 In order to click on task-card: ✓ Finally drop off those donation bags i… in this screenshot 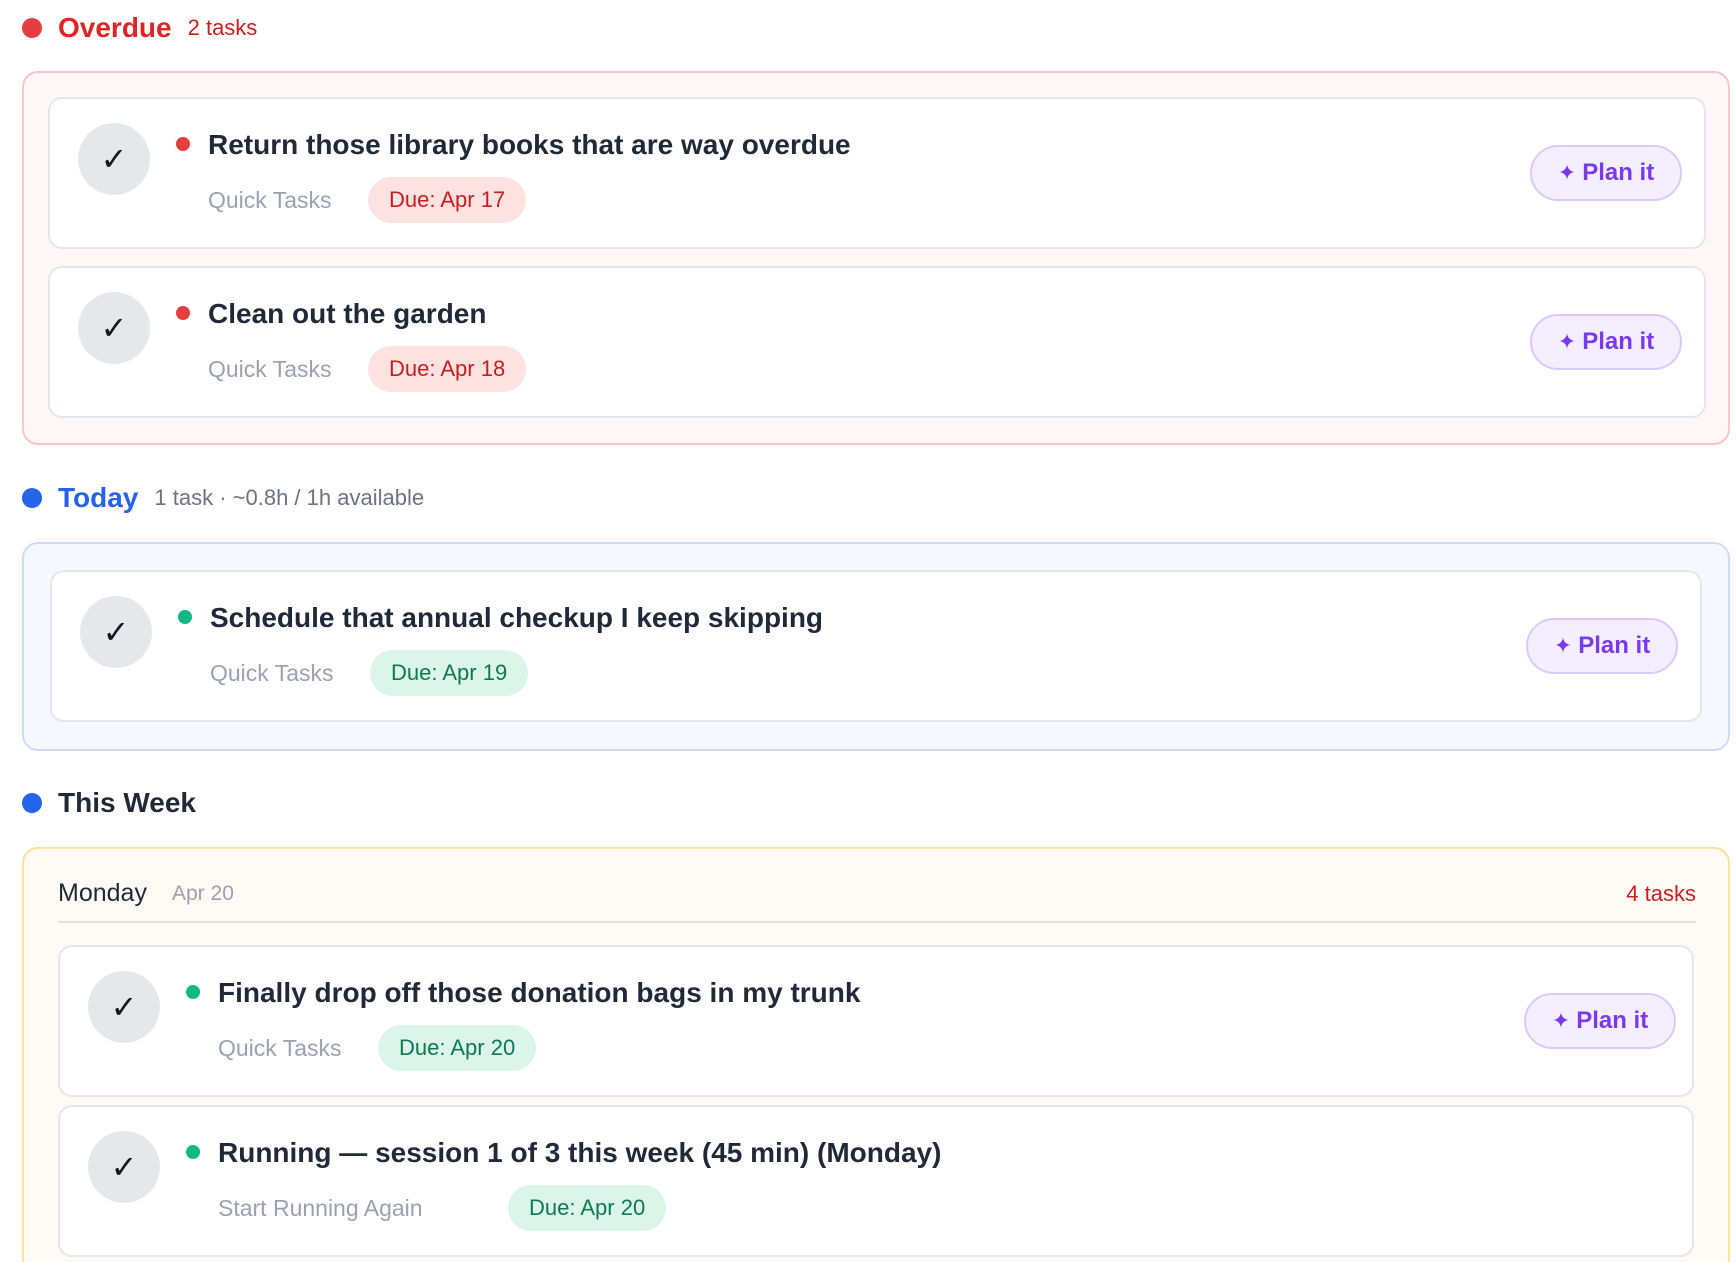, I will do `click(876, 1021)`.